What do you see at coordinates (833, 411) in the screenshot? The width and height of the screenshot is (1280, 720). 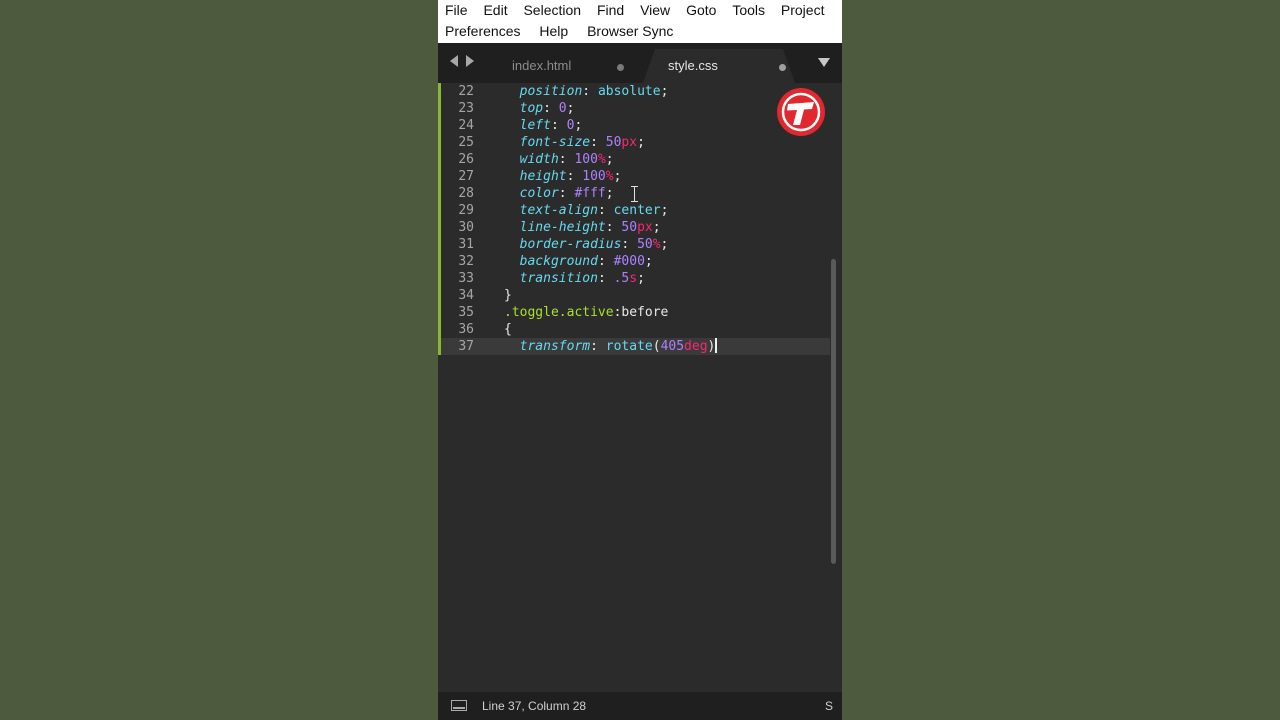 I see `scrollbar-thumb` at bounding box center [833, 411].